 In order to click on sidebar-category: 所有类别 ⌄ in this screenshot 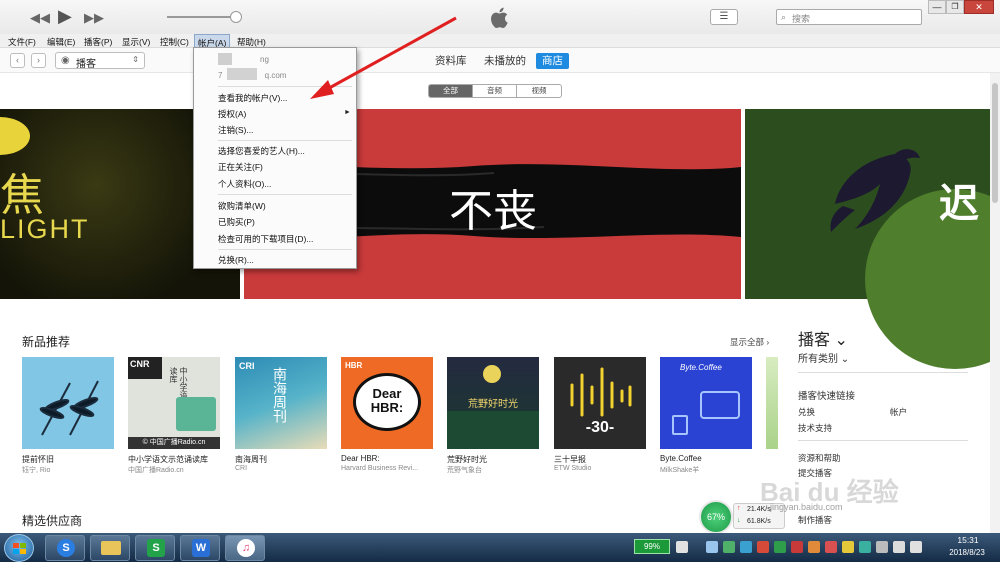, I will do `click(823, 357)`.